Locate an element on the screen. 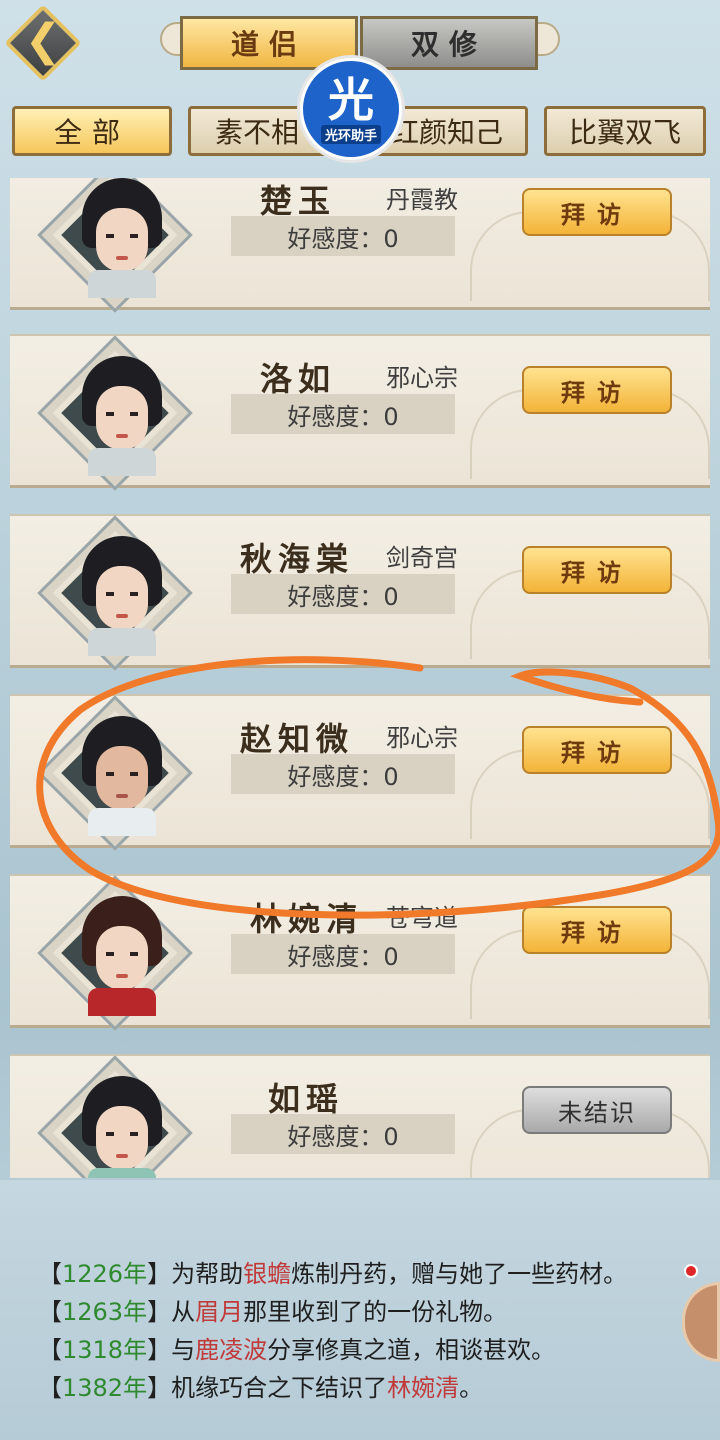 The height and width of the screenshot is (1440, 720). companion-card: 如瑶 好感度：0 未结识 is located at coordinates (360, 1116).